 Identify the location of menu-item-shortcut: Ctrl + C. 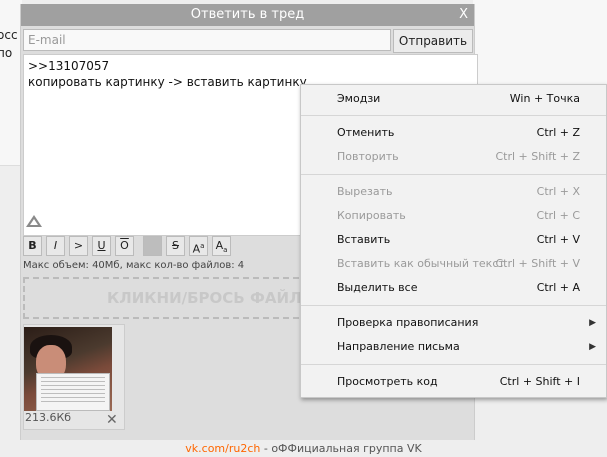
(558, 215).